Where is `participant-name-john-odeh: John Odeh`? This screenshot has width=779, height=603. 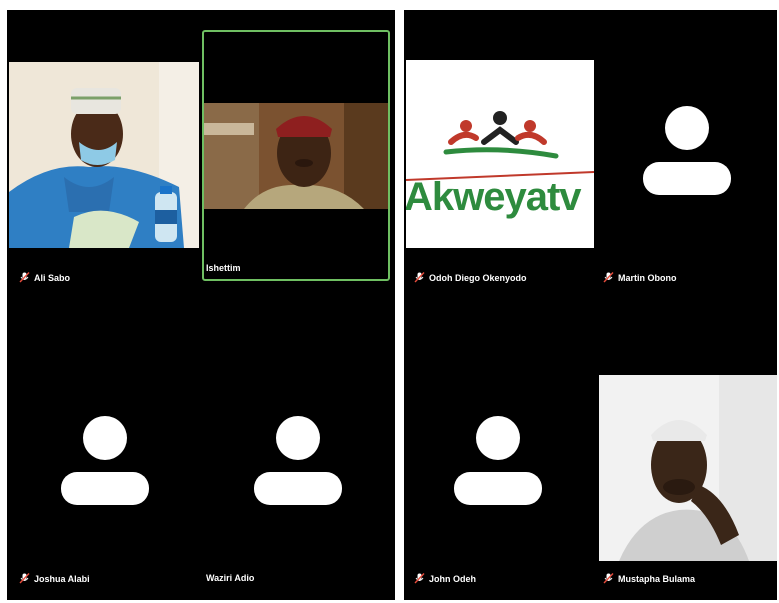 participant-name-john-odeh: John Odeh is located at coordinates (445, 578).